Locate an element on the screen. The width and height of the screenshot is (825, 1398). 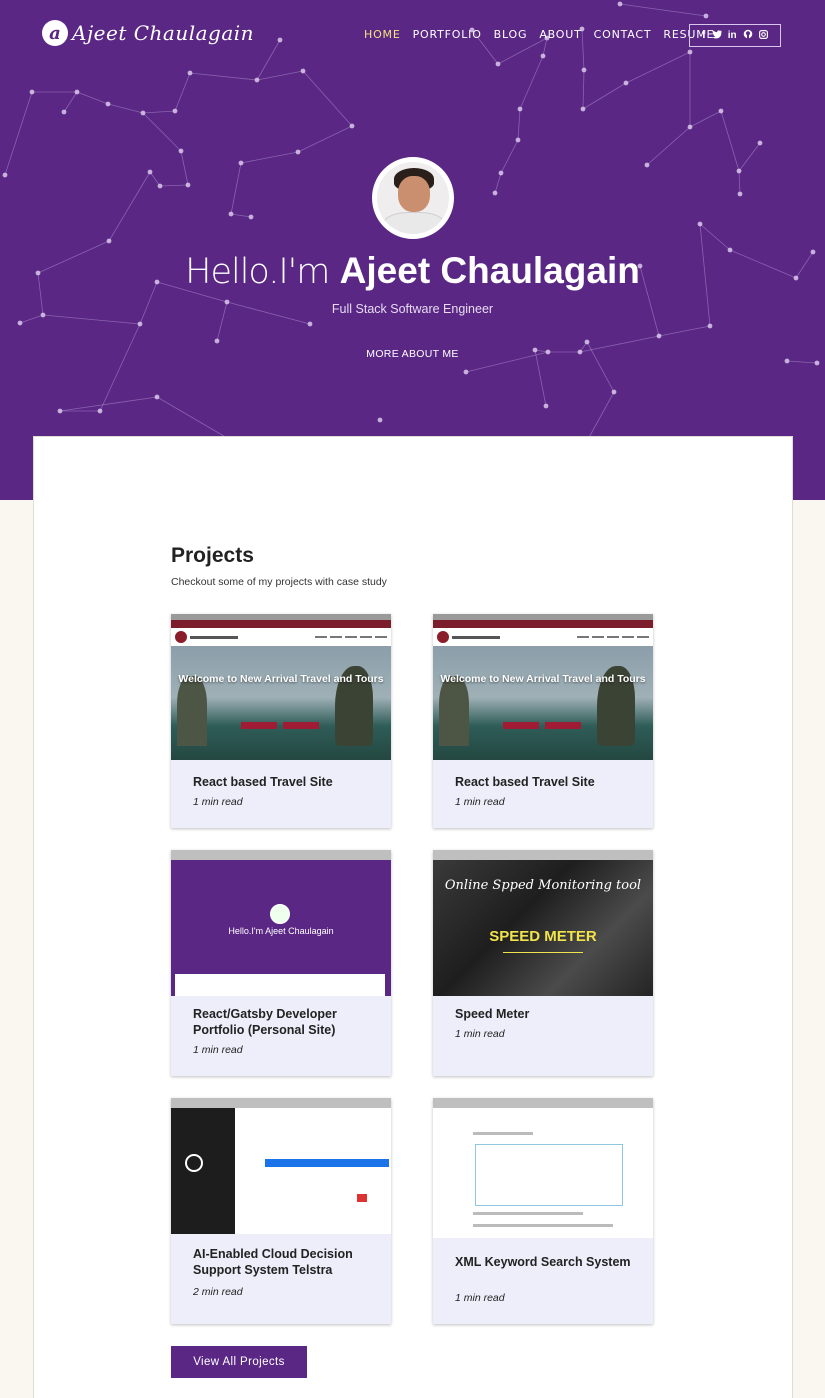
thumbnail-heading: SPEED METER is located at coordinates (543, 936).